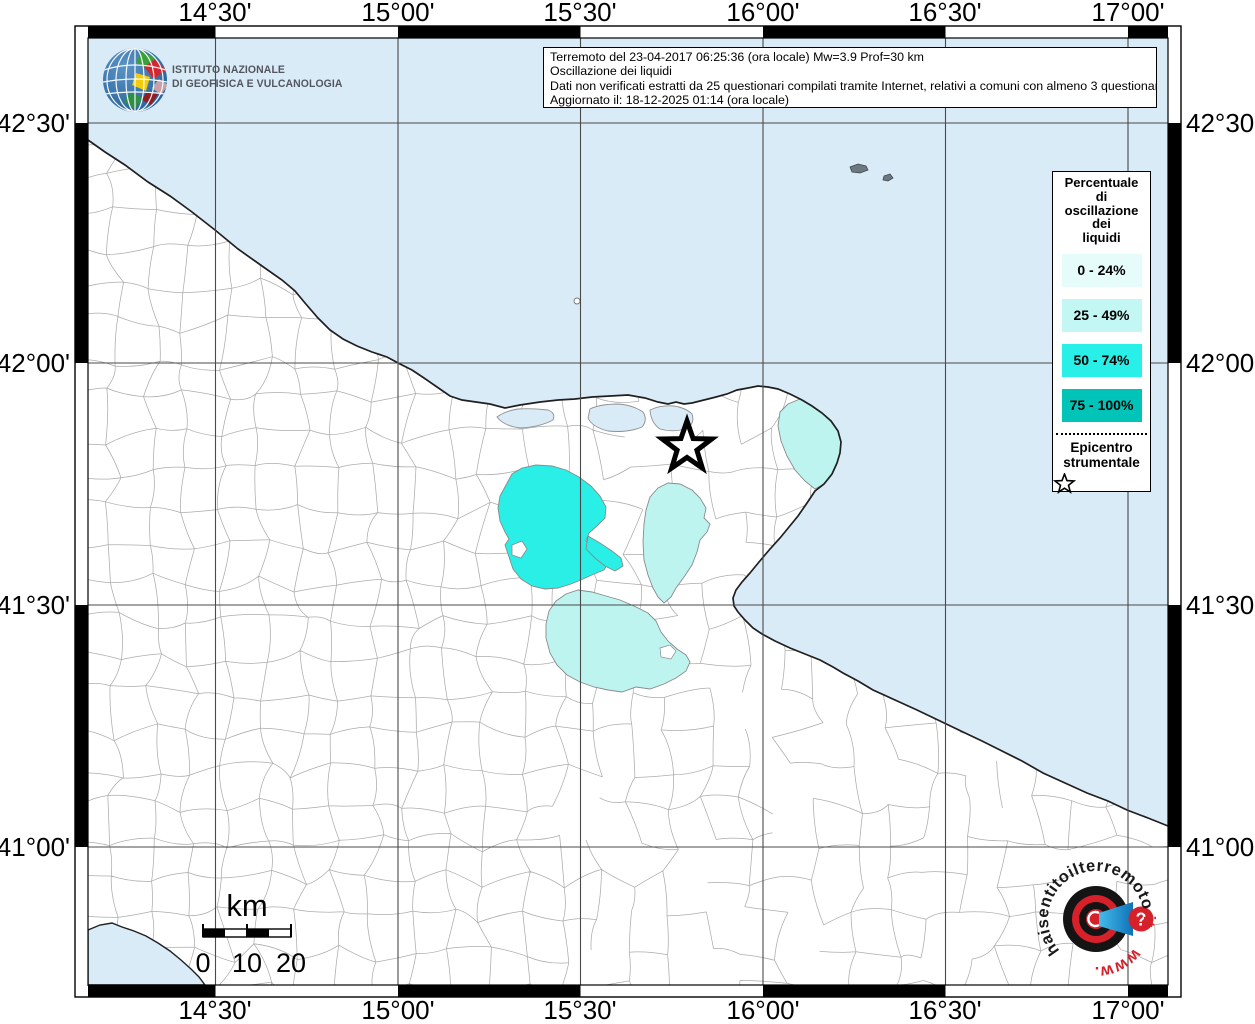  Describe the element at coordinates (1101, 454) in the screenshot. I see `legend-epicenter-label: Epicentro strumentale` at that location.